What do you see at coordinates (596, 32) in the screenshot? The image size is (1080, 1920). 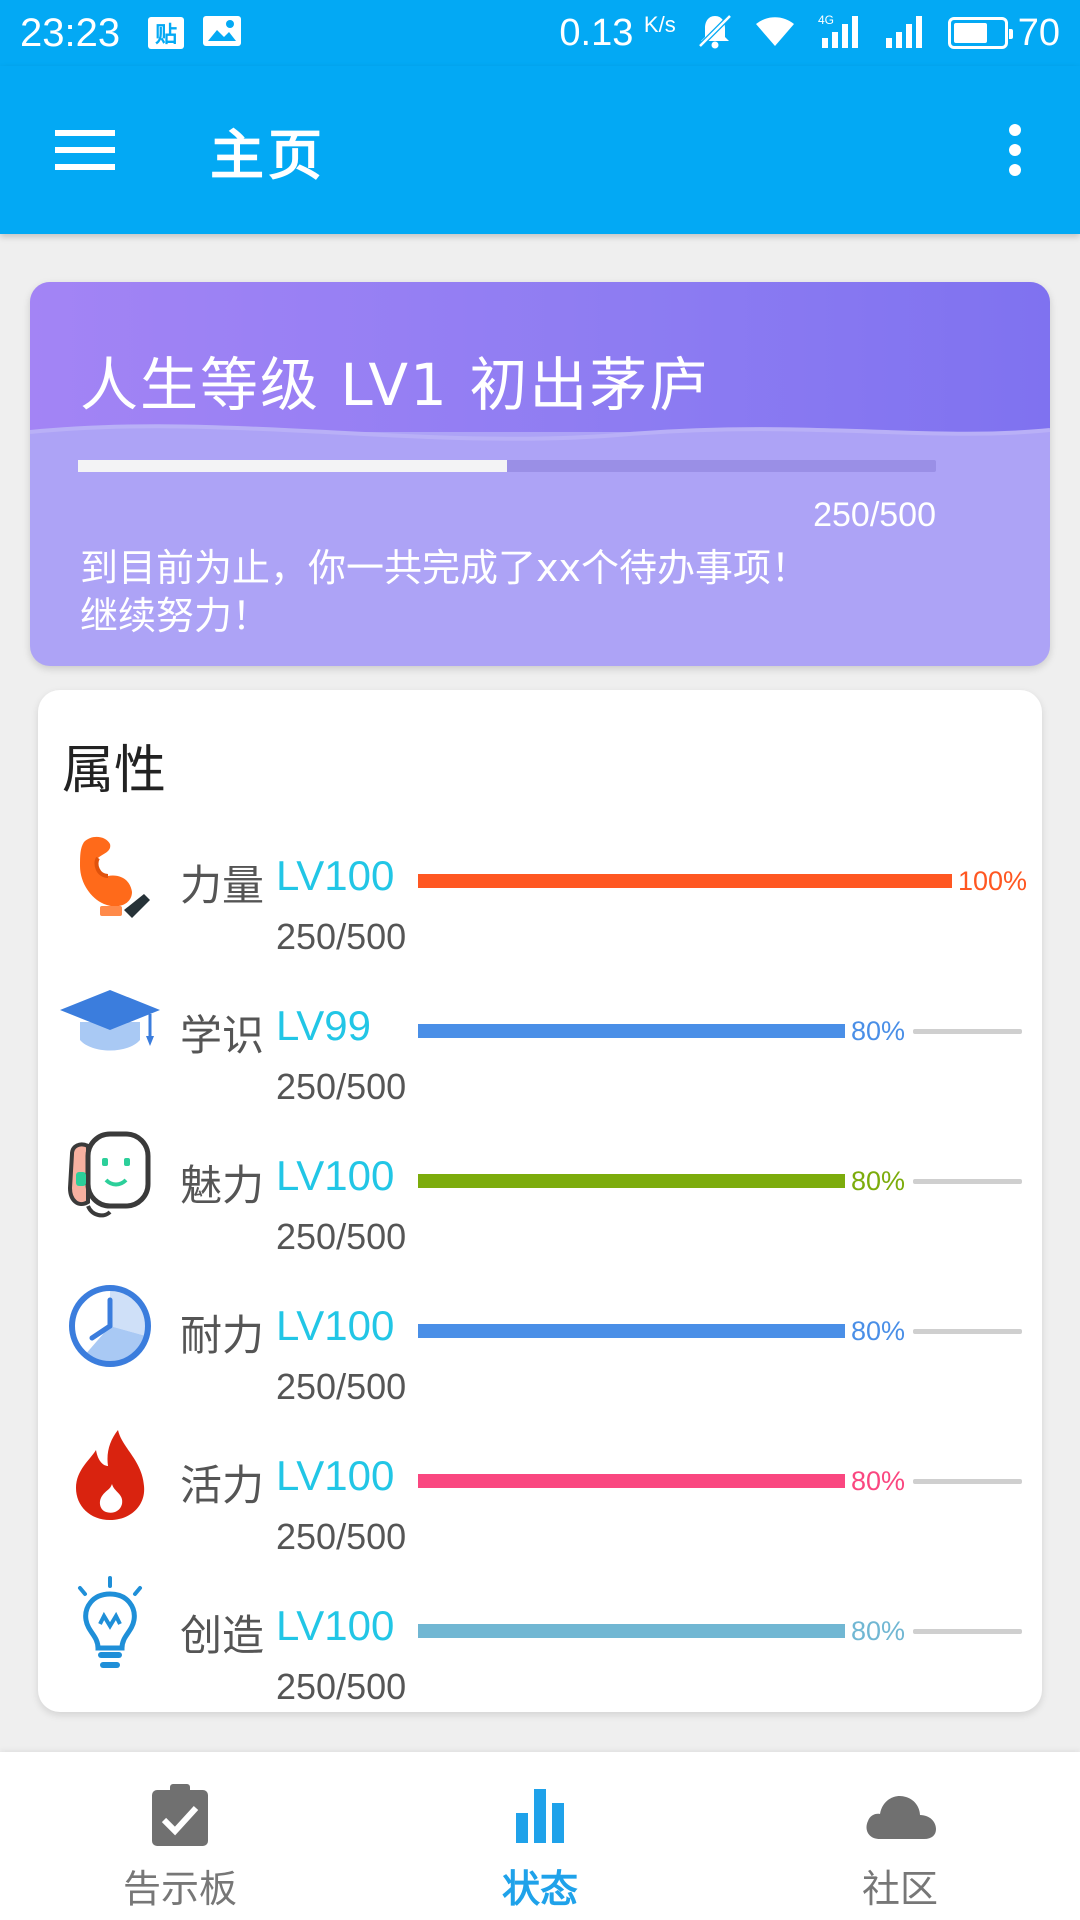 I see `net-speed-value: 0.13` at bounding box center [596, 32].